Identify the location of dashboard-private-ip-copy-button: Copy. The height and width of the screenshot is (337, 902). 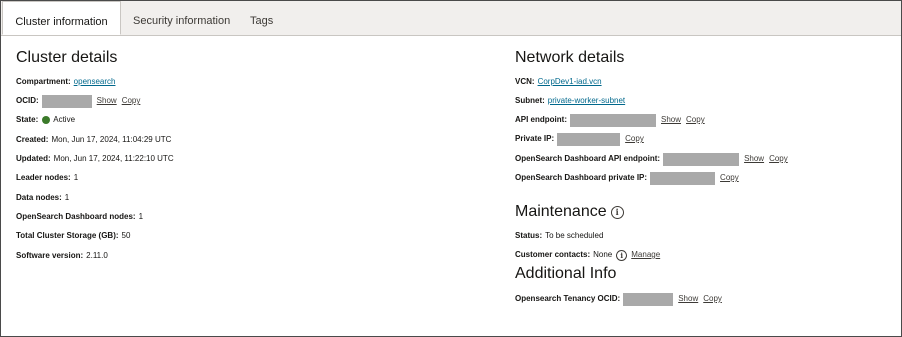
(729, 178).